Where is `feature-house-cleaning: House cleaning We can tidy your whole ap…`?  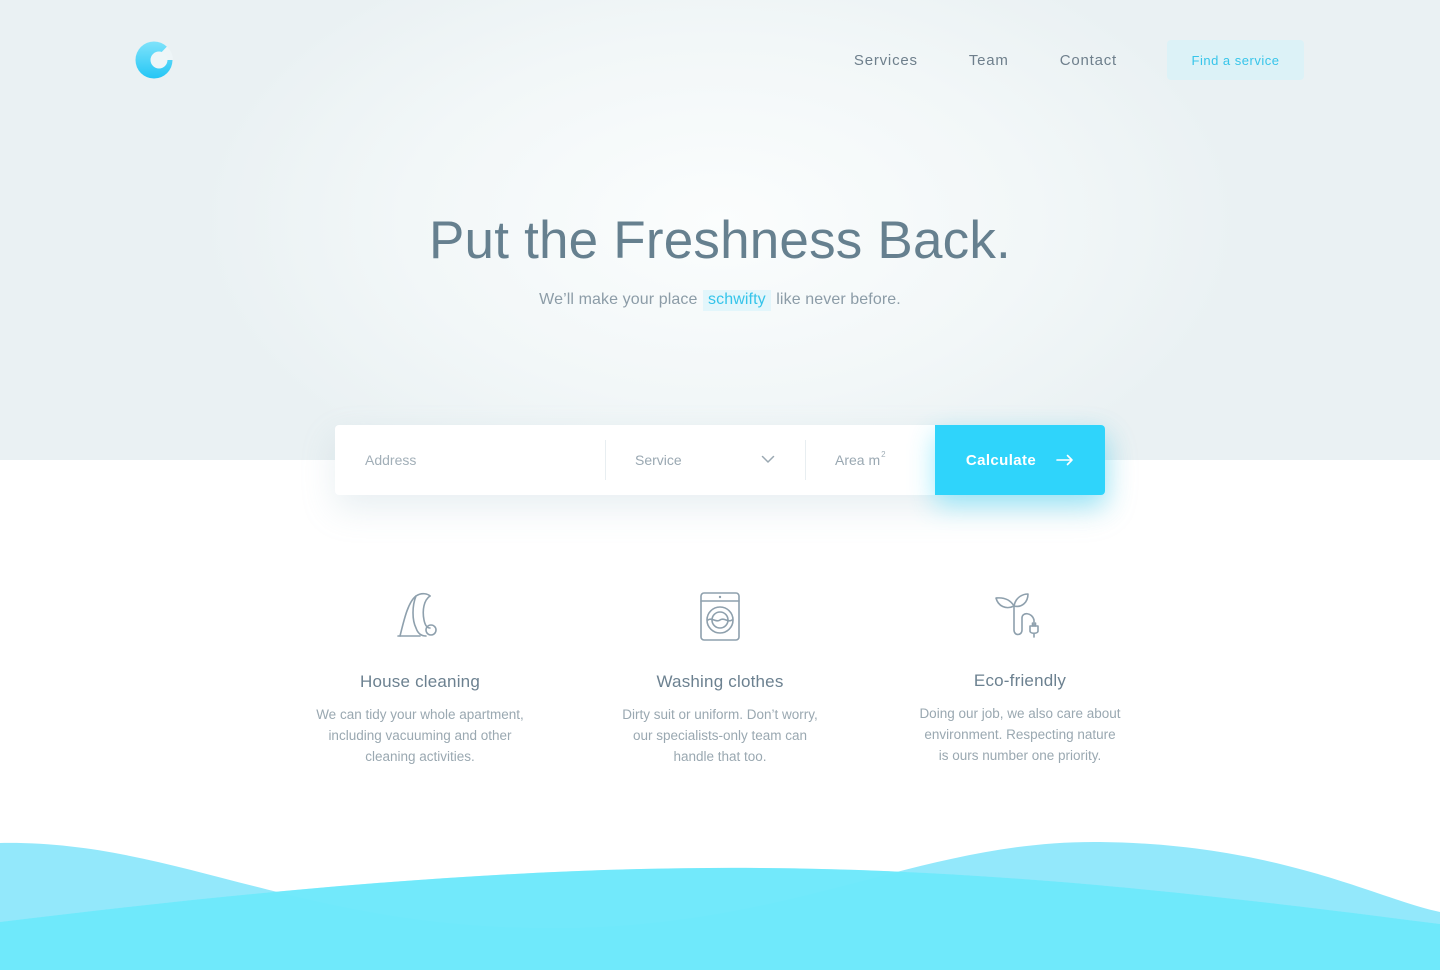
feature-house-cleaning: House cleaning We can tidy your whole ap… is located at coordinates (420, 678).